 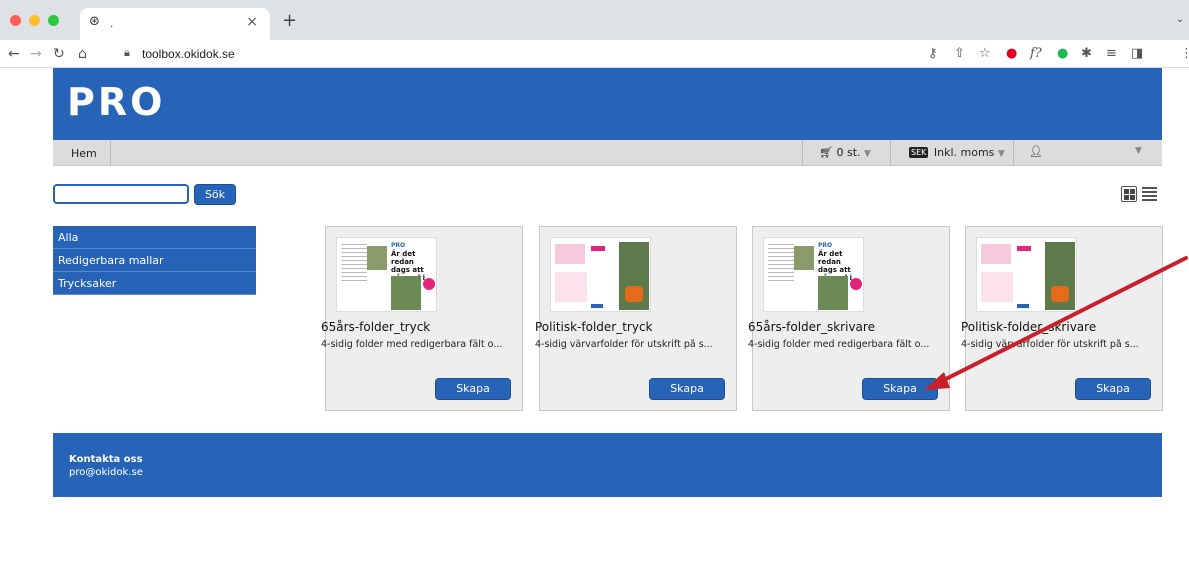 What do you see at coordinates (82, 54) in the screenshot?
I see `home-icon: ⌂` at bounding box center [82, 54].